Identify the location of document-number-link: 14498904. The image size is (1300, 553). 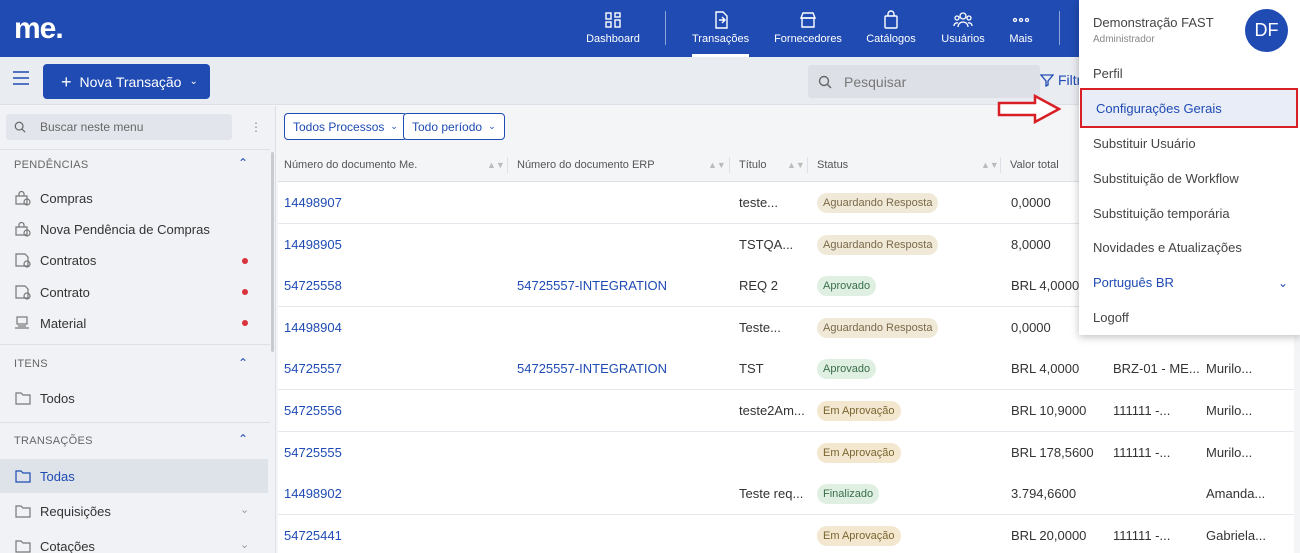
(313, 327).